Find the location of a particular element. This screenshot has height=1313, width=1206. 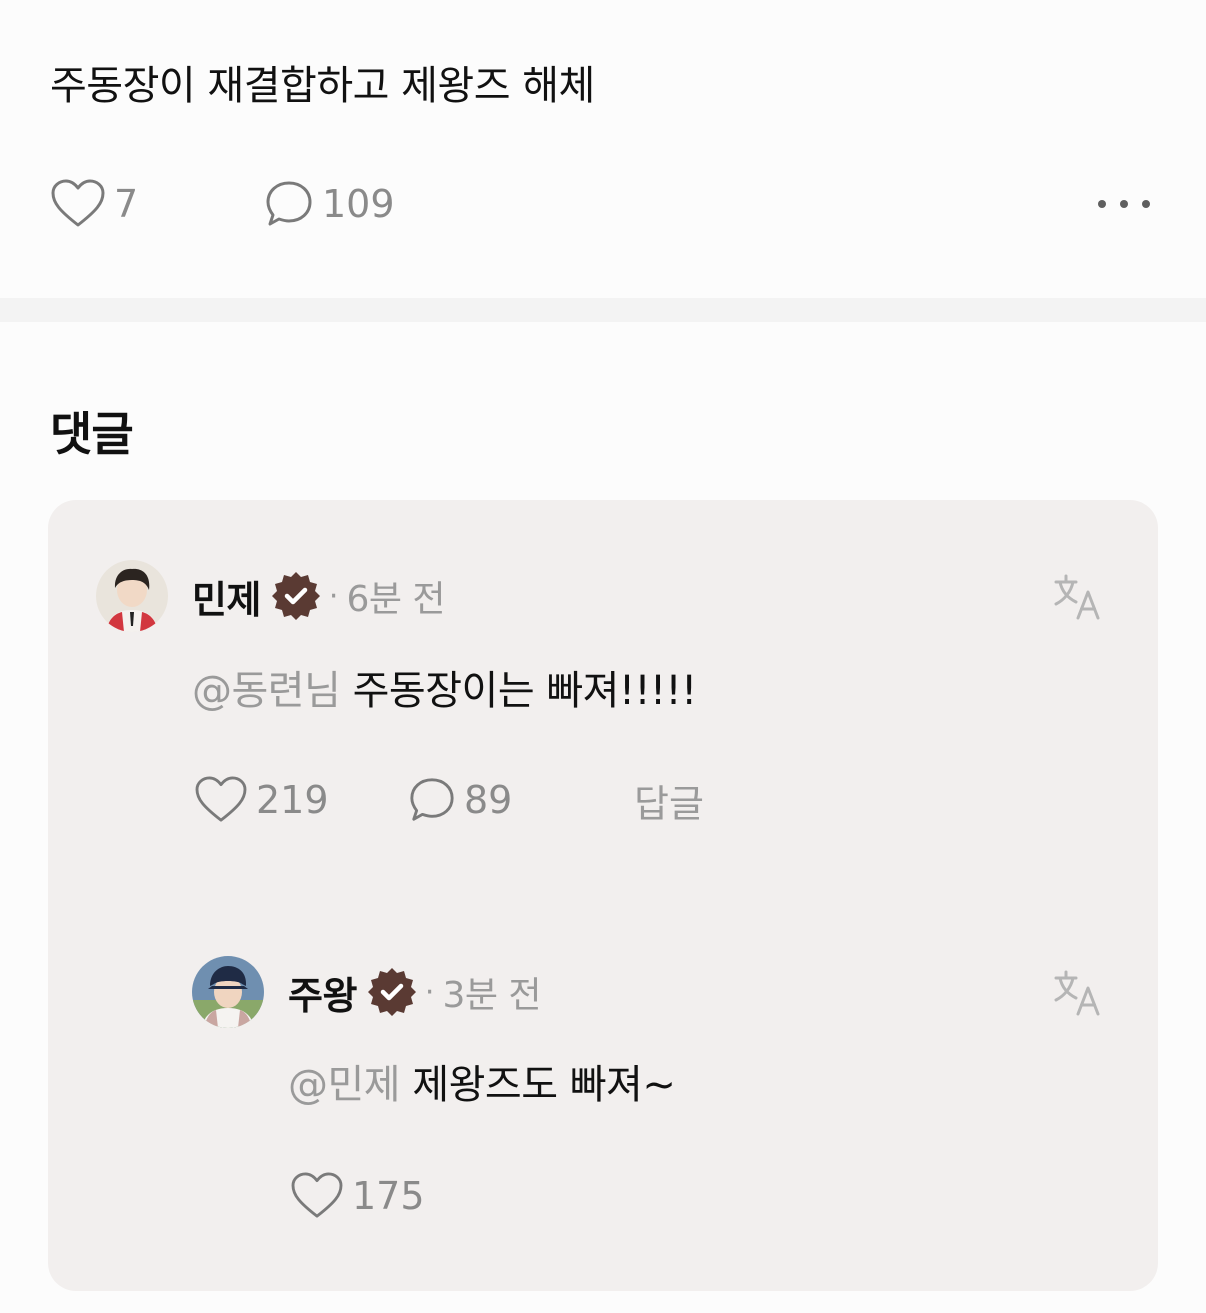

comment-actions: 175 is located at coordinates (440, 1196).